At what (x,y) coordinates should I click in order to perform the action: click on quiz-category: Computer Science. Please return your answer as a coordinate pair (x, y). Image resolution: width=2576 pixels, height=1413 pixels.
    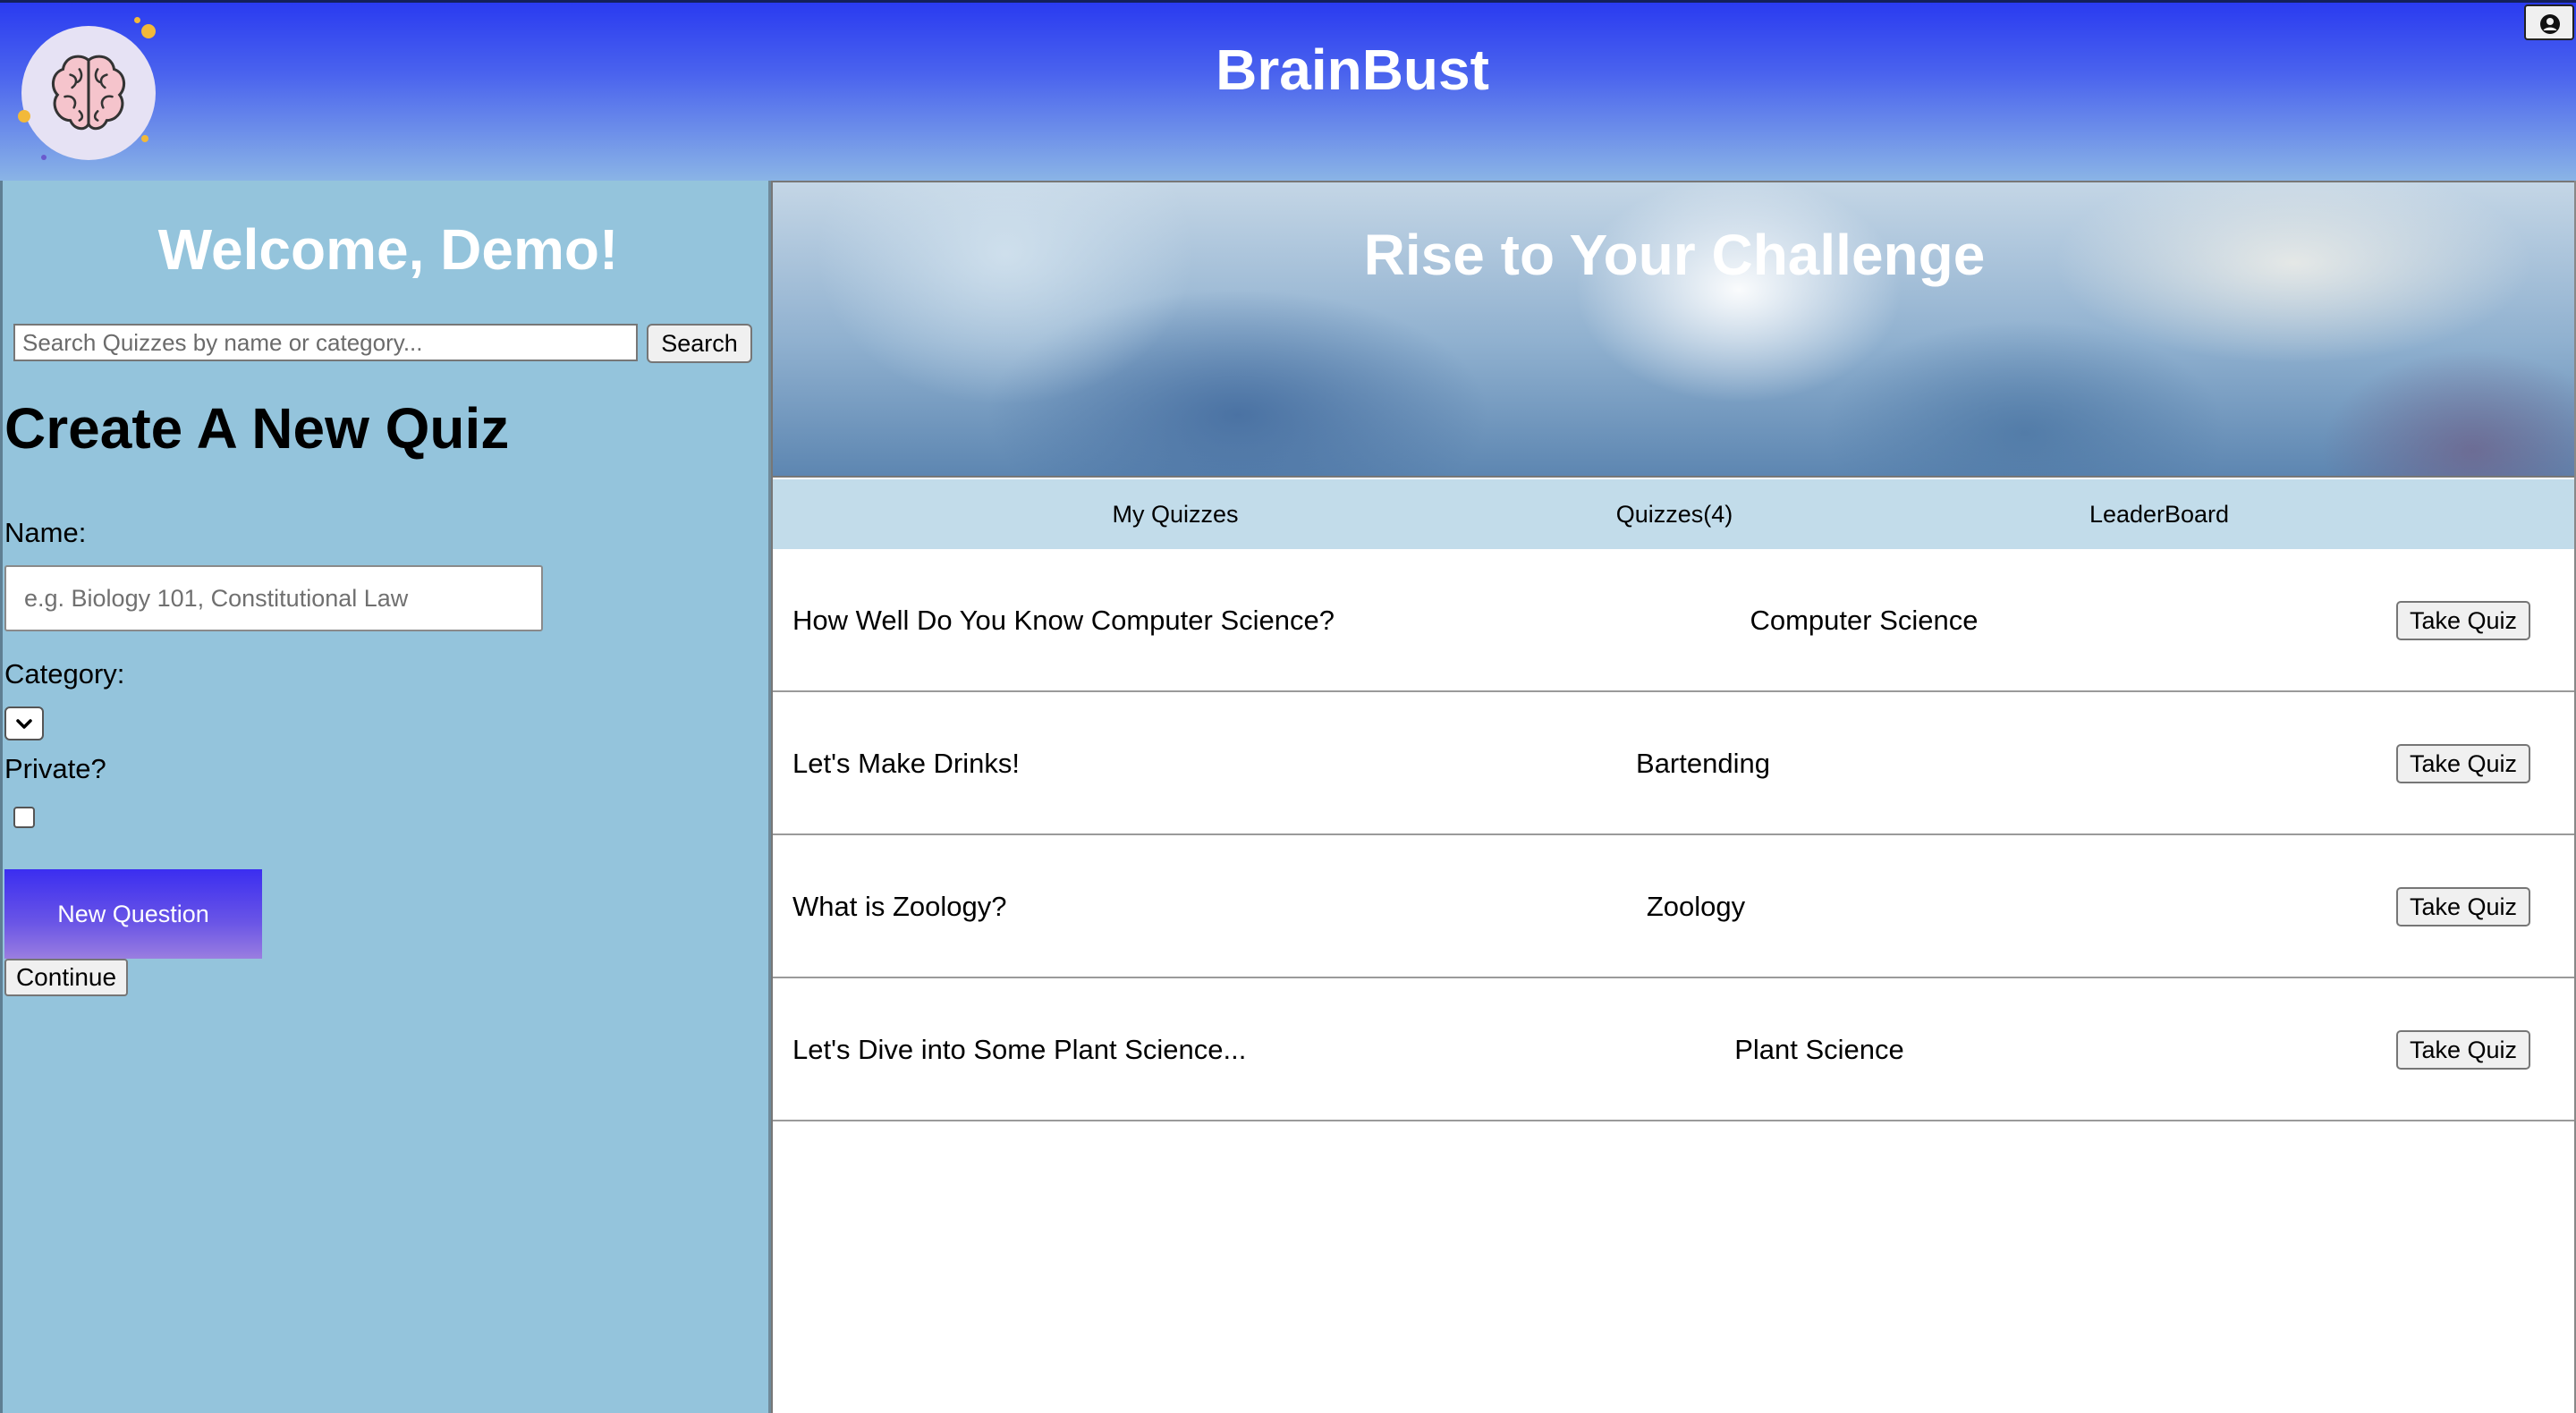
    Looking at the image, I should click on (1864, 620).